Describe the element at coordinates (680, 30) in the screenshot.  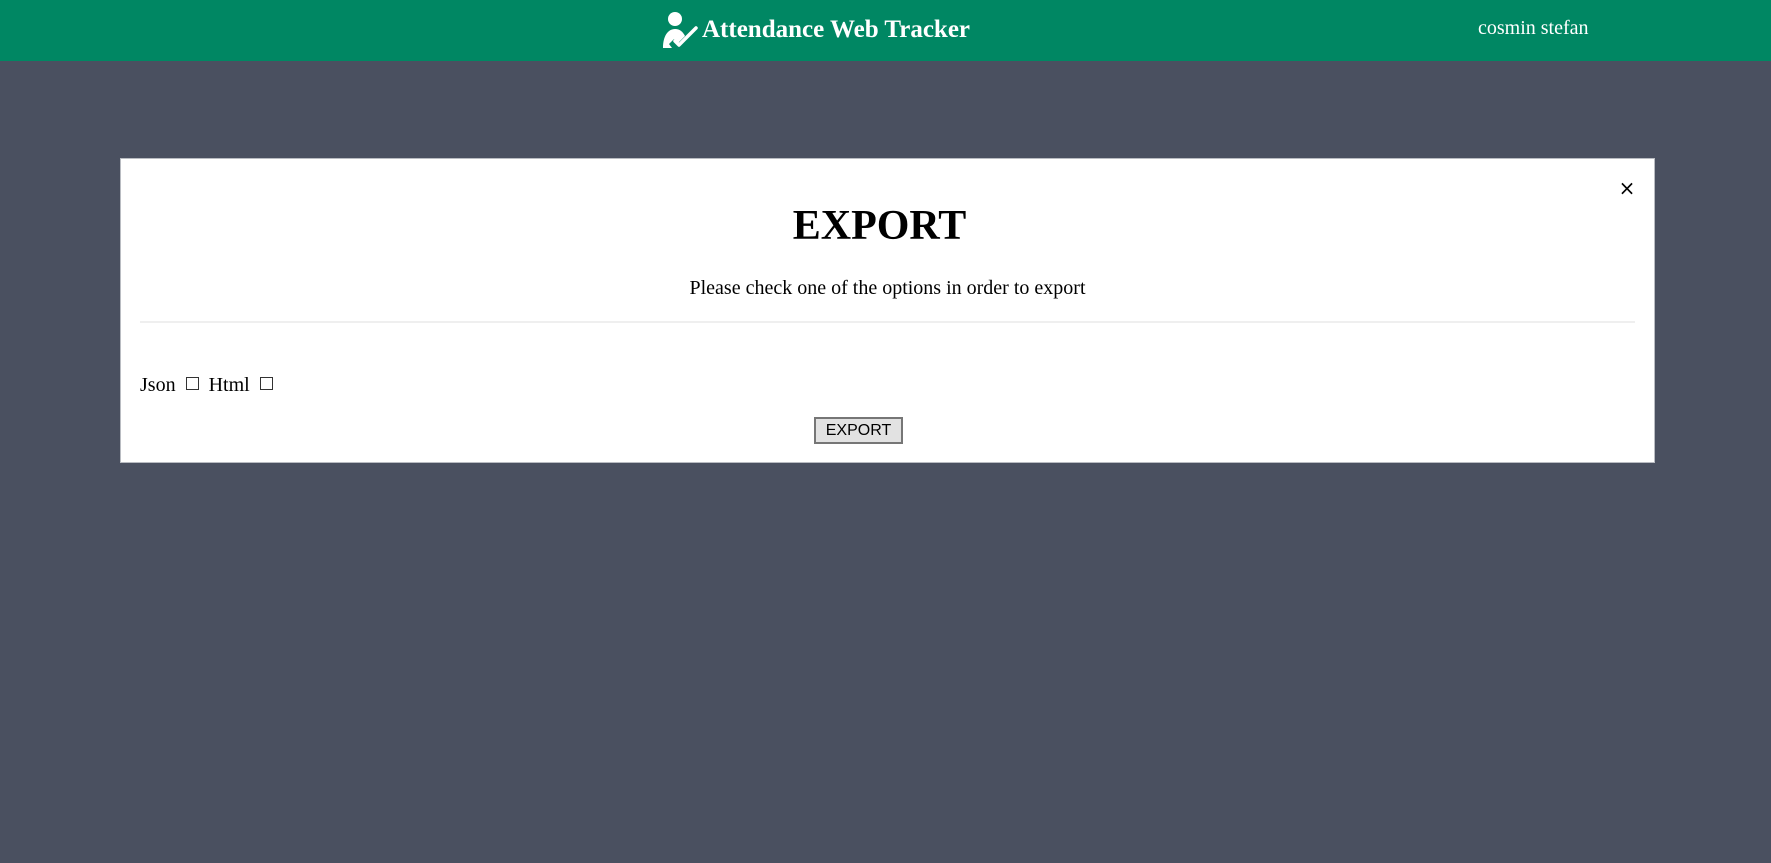
I see `user-check-icon` at that location.